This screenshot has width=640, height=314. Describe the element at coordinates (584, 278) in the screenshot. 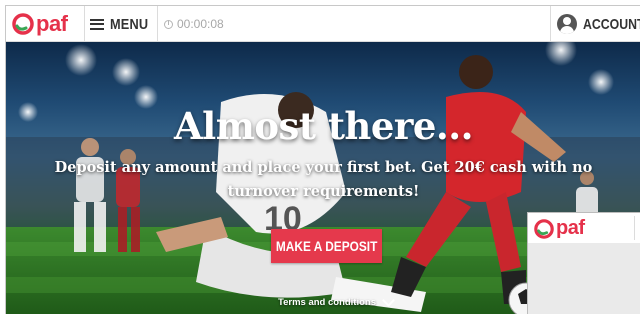

I see `preview-body` at that location.